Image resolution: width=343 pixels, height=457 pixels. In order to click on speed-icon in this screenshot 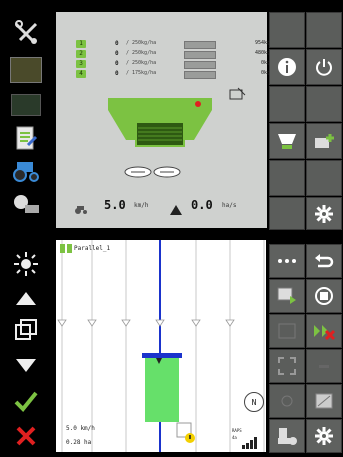, I will do `click(81, 209)`.